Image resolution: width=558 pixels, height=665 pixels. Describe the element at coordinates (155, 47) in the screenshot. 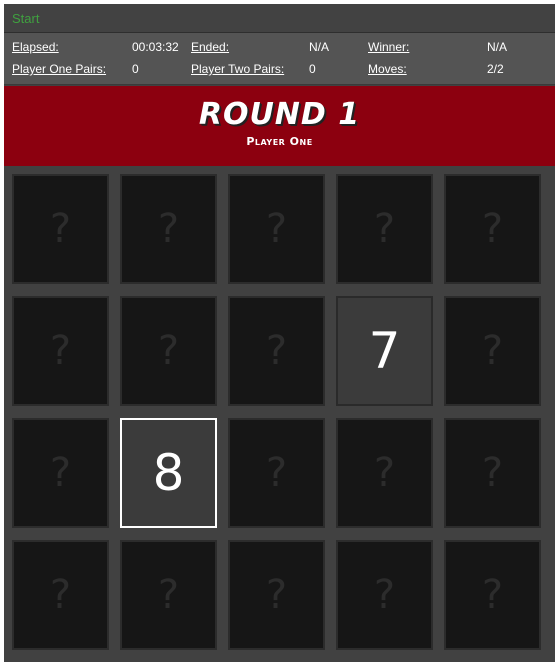

I see `elapsed-value: 00:03:32` at that location.